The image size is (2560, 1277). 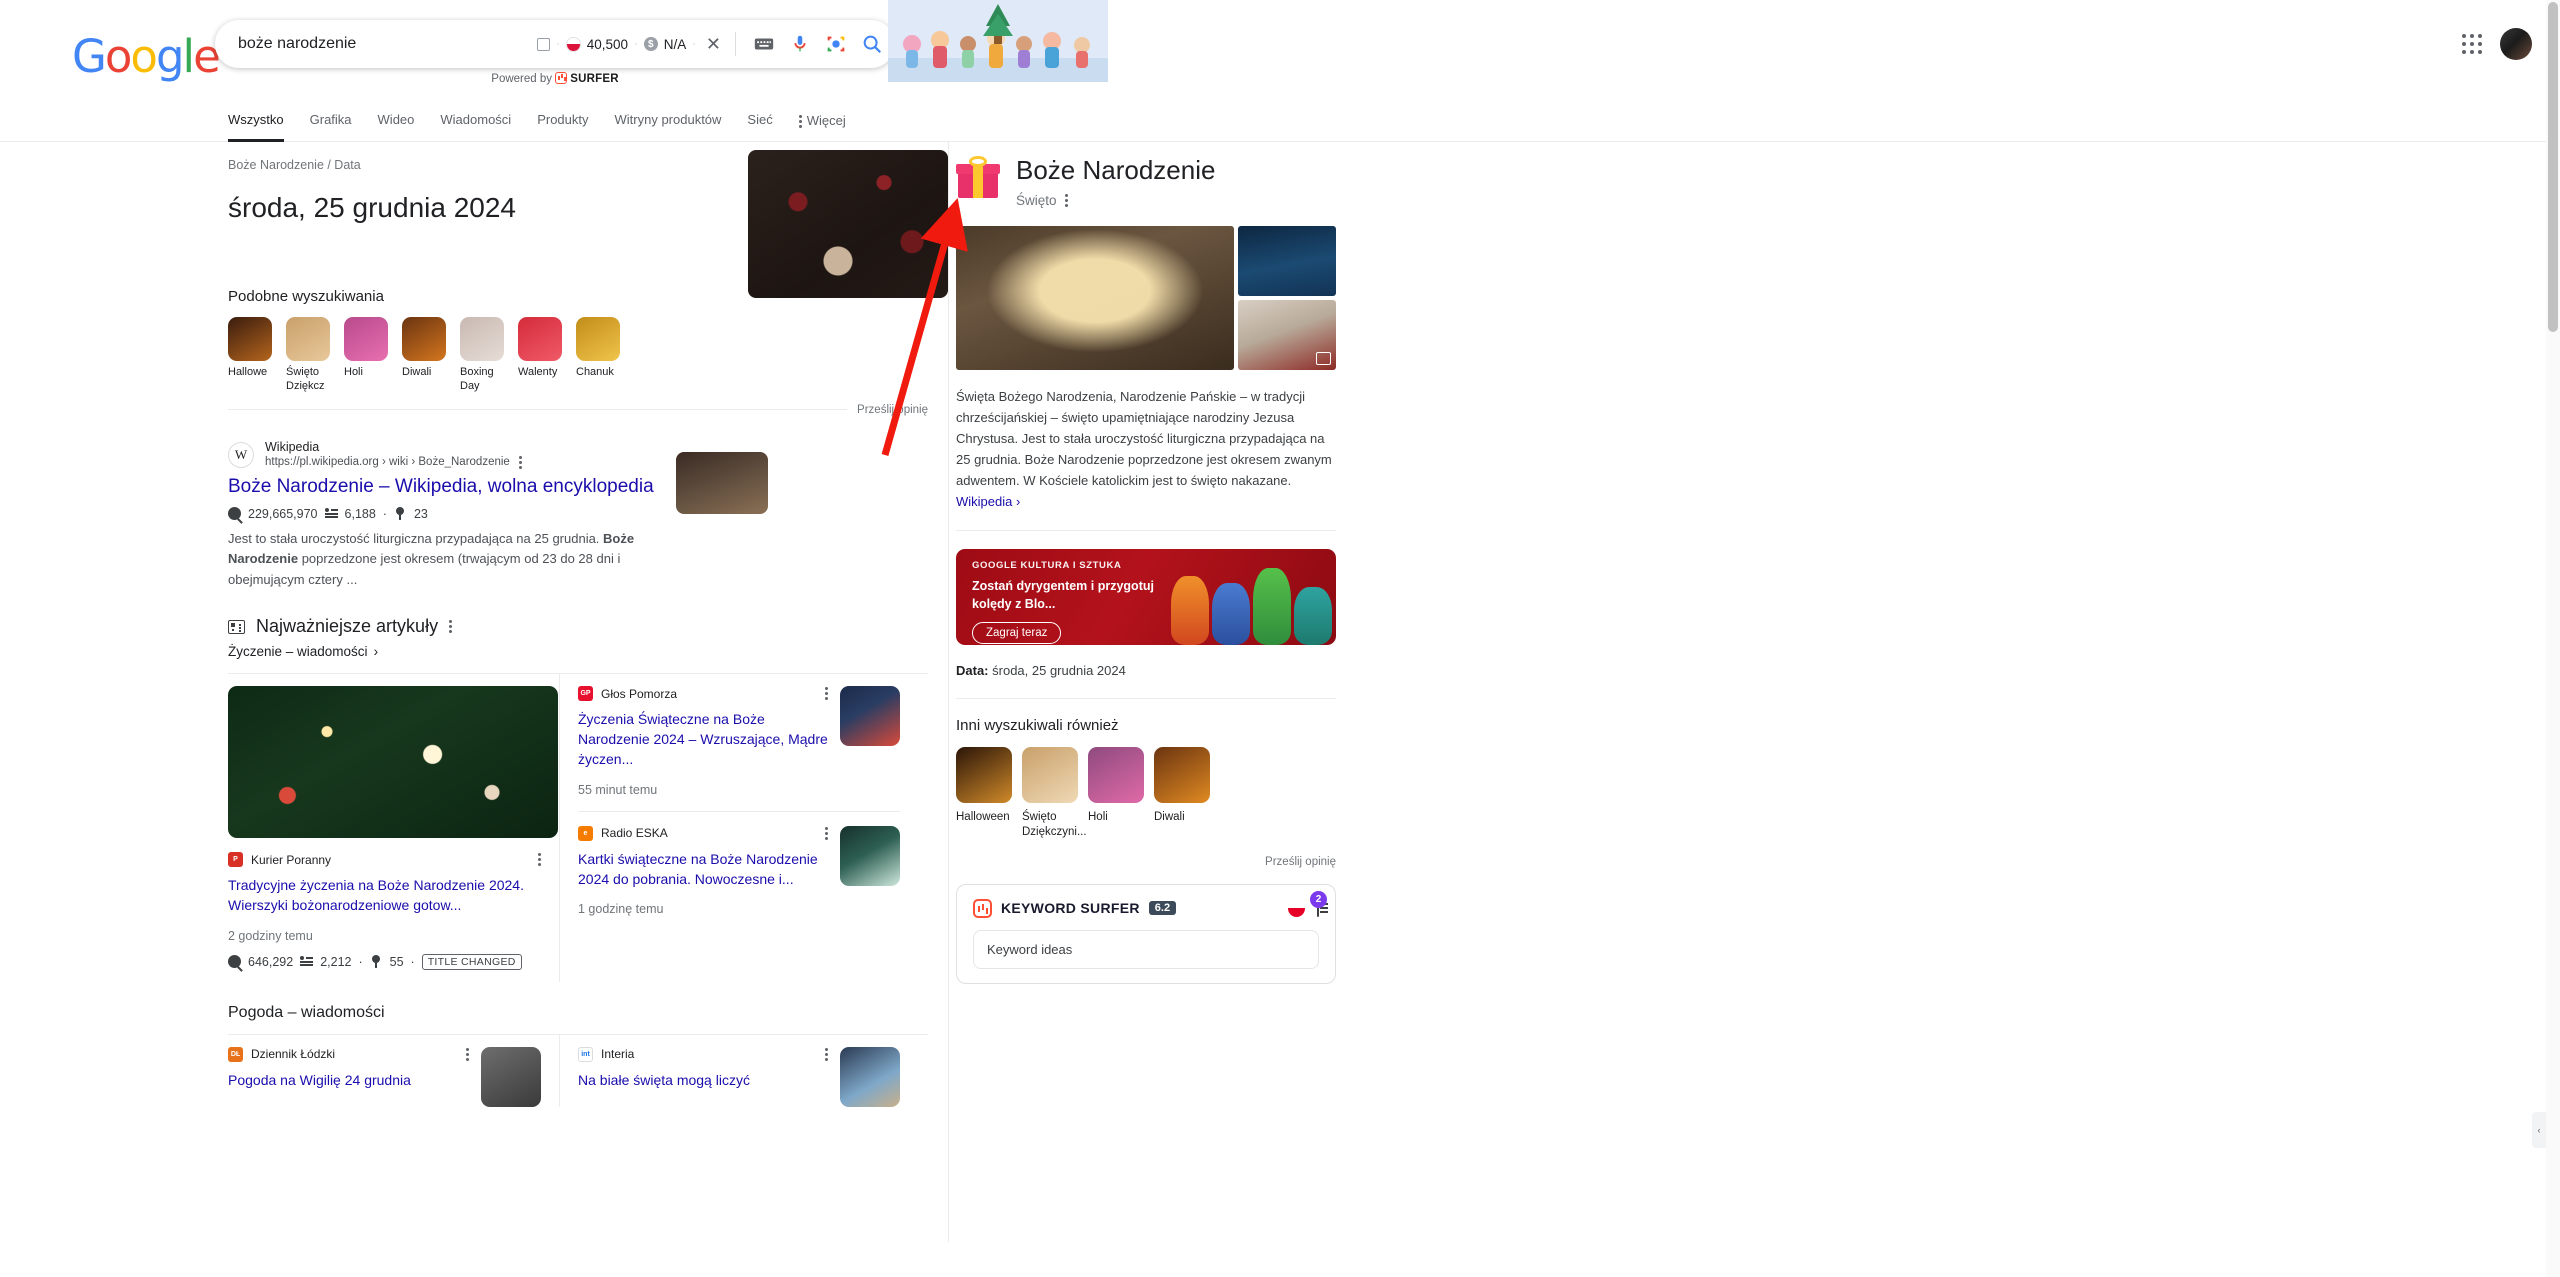 I want to click on similar-feedback-link: Prześlij opinię, so click(x=892, y=410).